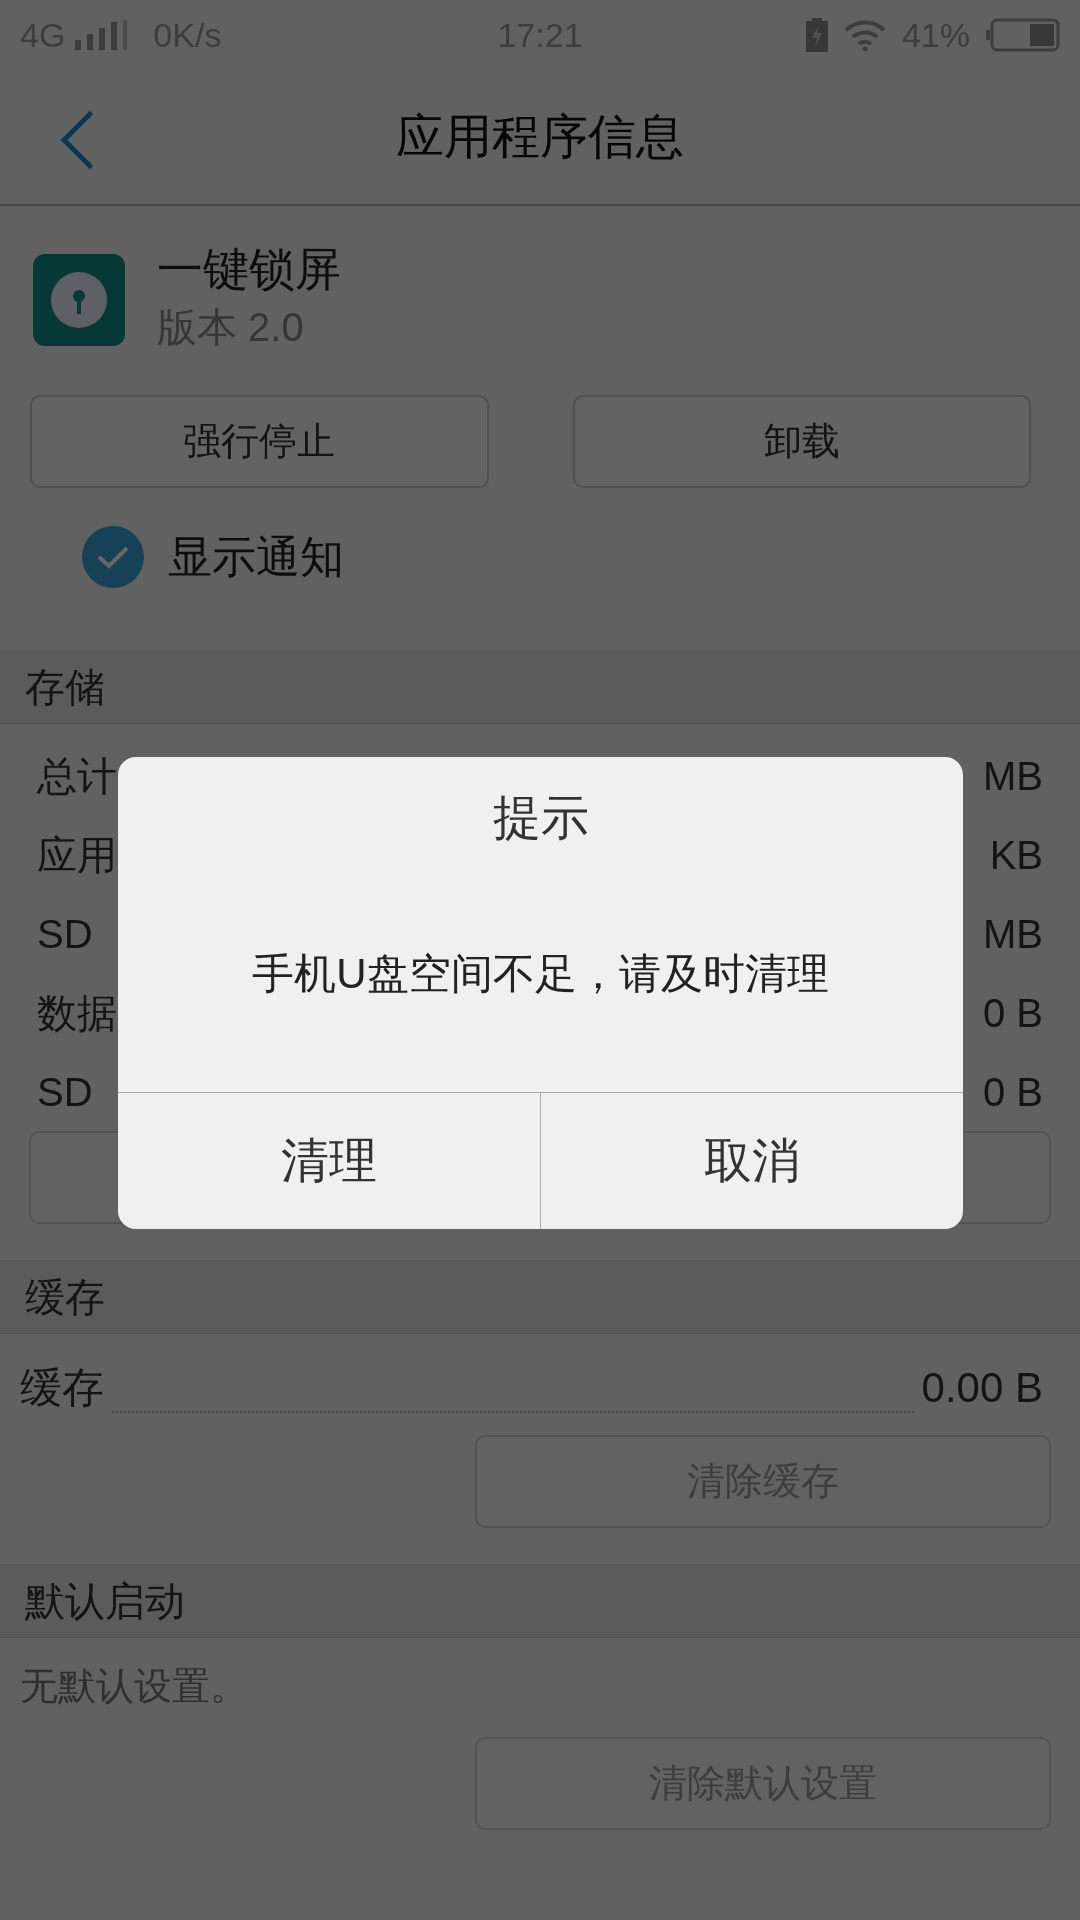  Describe the element at coordinates (105, 1601) in the screenshot. I see `section-header: 默认启动` at that location.